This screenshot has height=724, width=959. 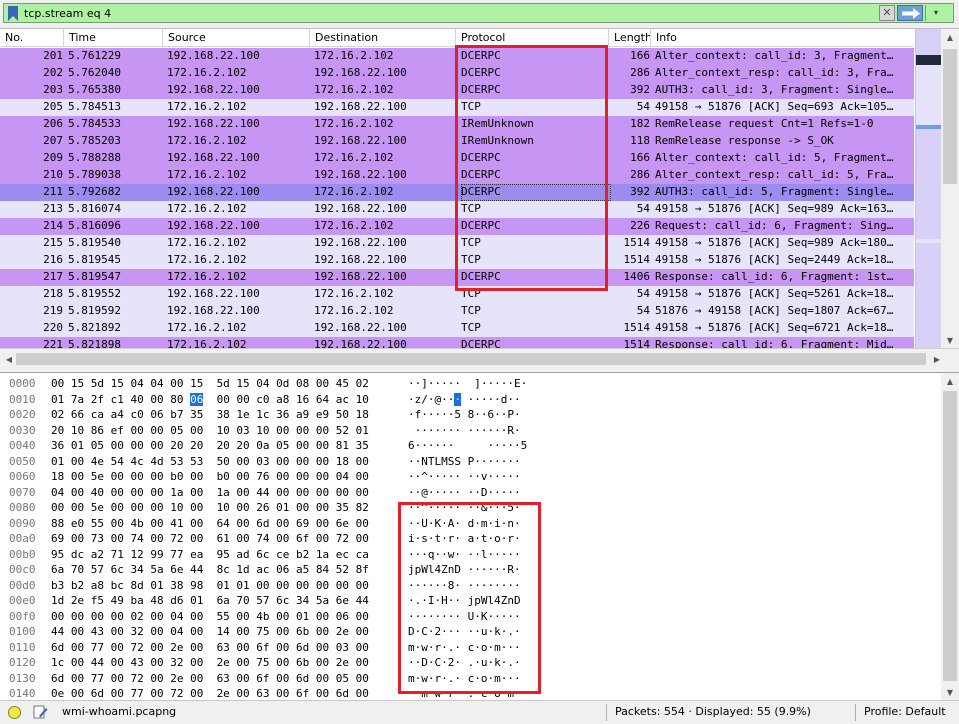 What do you see at coordinates (53, 327) in the screenshot?
I see `packet-number: 220` at bounding box center [53, 327].